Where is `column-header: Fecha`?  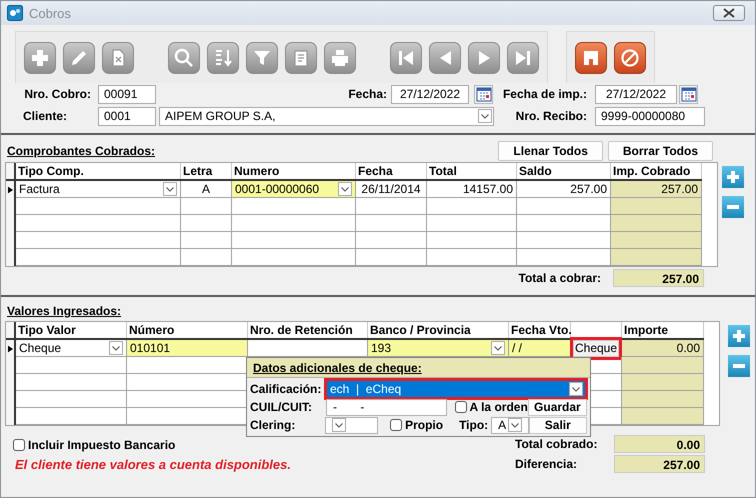
column-header: Fecha is located at coordinates (391, 171).